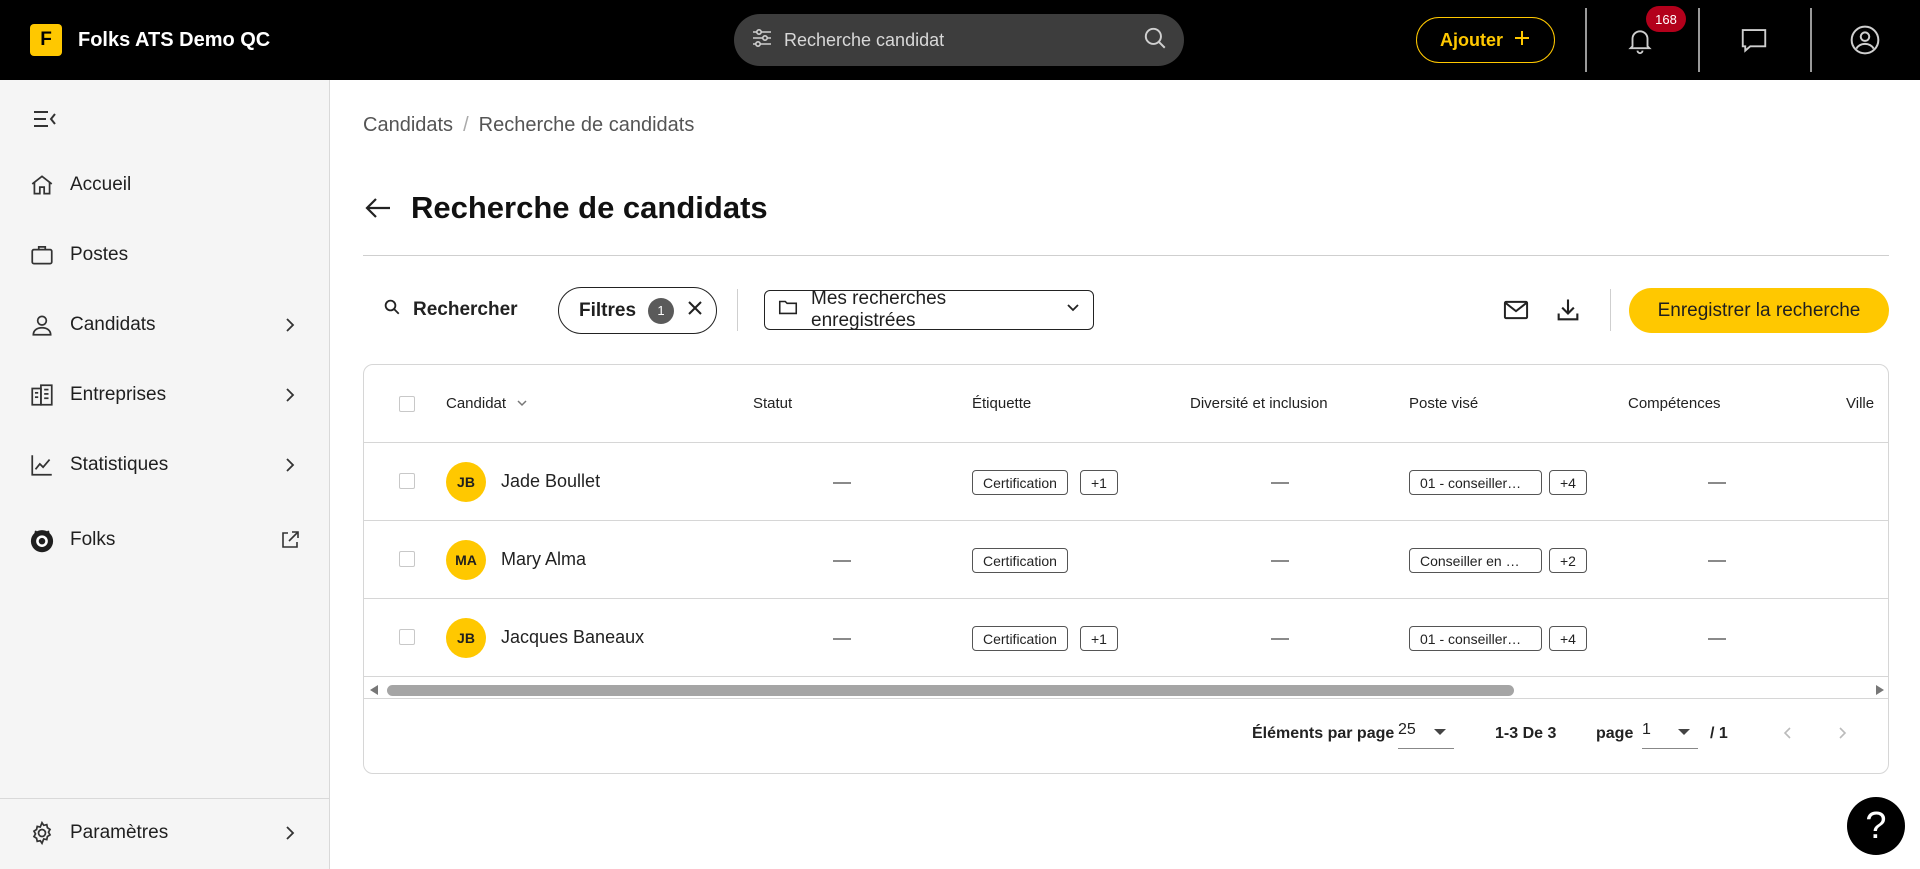 Image resolution: width=1920 pixels, height=869 pixels. I want to click on column-header-ville: Ville, so click(1860, 403).